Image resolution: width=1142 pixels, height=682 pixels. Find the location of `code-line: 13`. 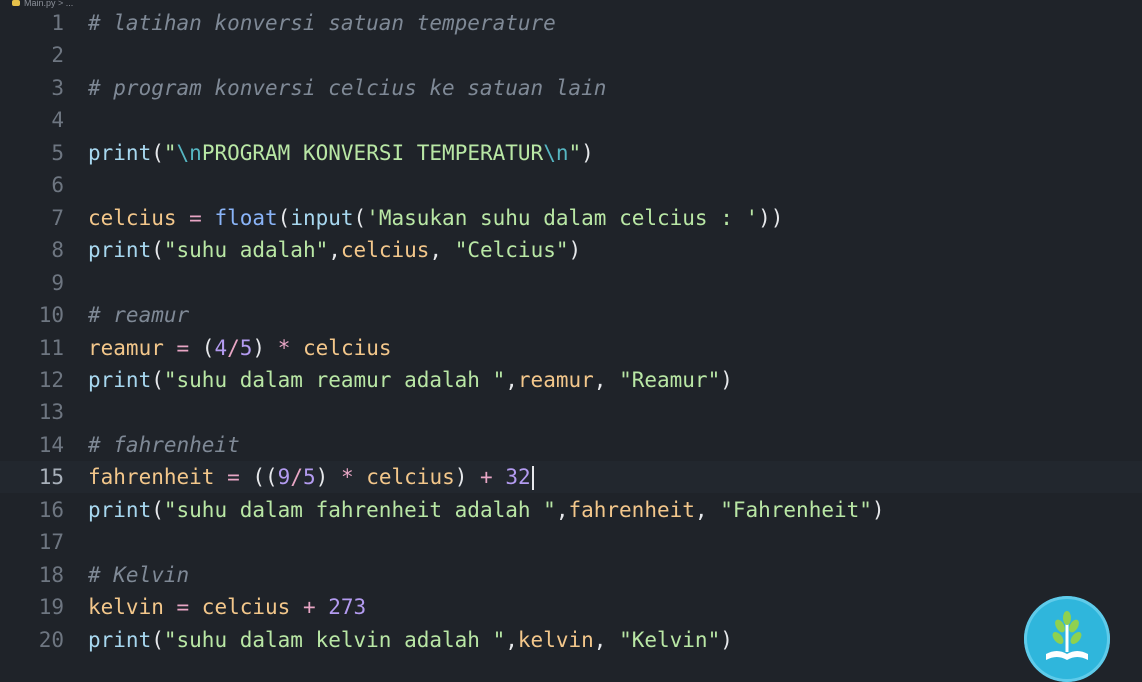

code-line: 13 is located at coordinates (571, 412).